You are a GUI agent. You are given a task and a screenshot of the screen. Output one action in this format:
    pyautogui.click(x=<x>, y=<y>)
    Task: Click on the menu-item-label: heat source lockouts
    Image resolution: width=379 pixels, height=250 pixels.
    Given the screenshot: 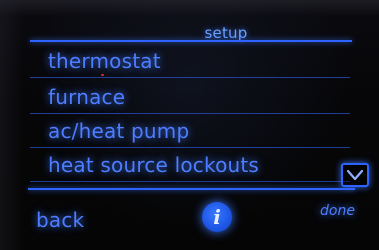 What is the action you would take?
    pyautogui.click(x=154, y=164)
    